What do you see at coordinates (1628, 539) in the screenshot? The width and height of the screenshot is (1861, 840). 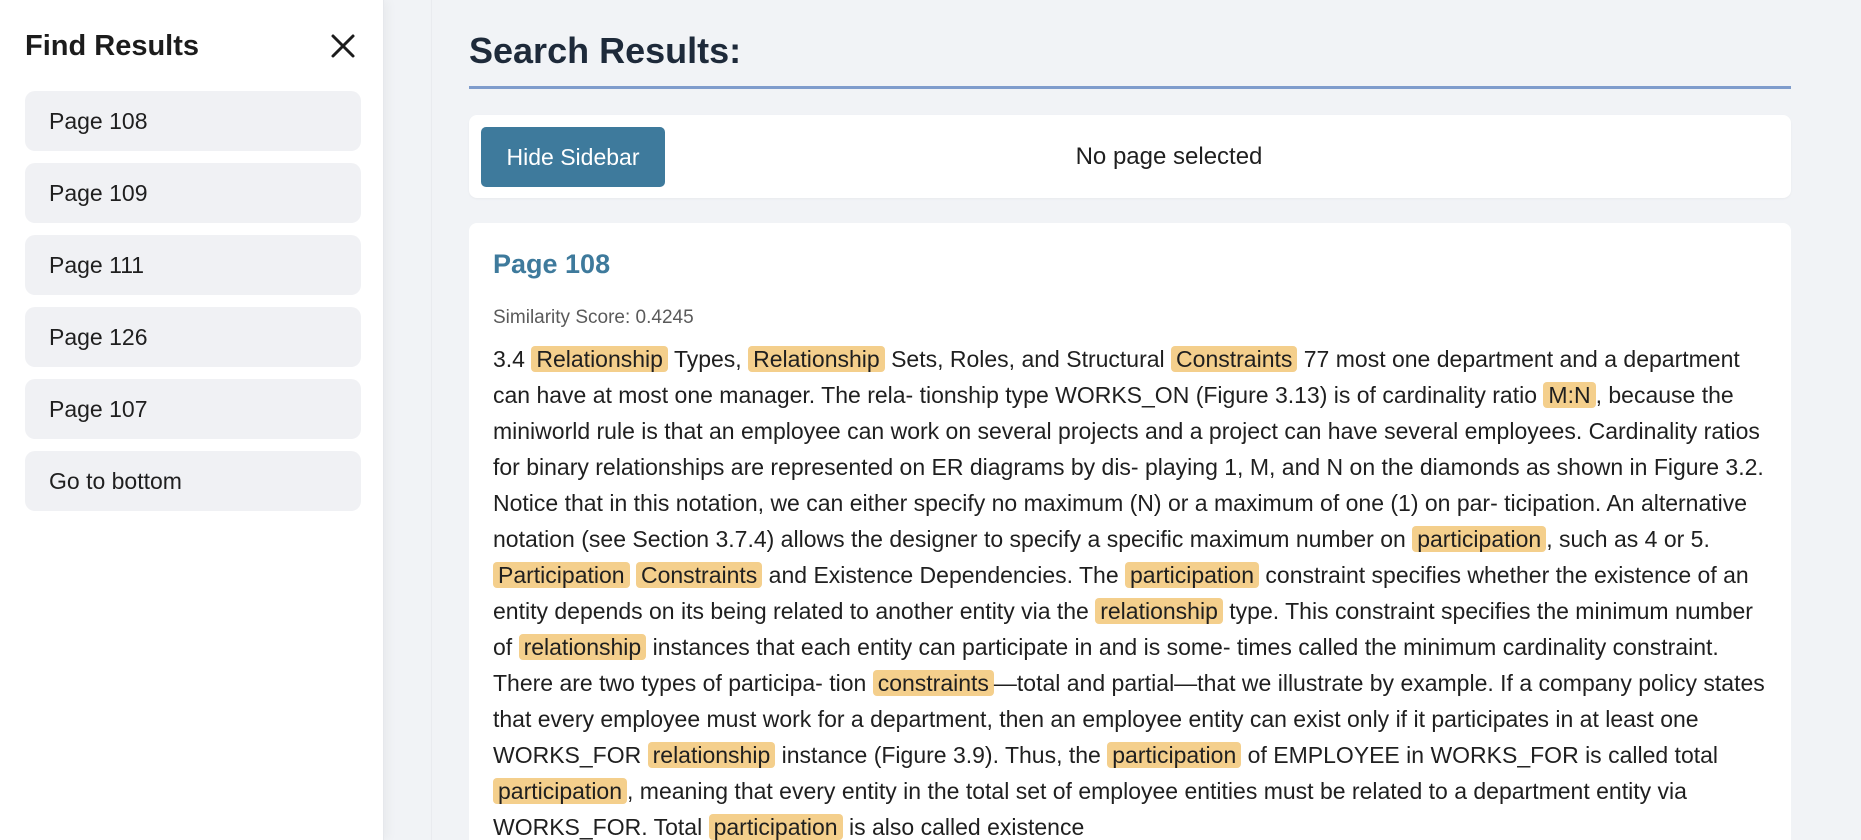 I see `excerpt-text: , such as 4 or 5.` at bounding box center [1628, 539].